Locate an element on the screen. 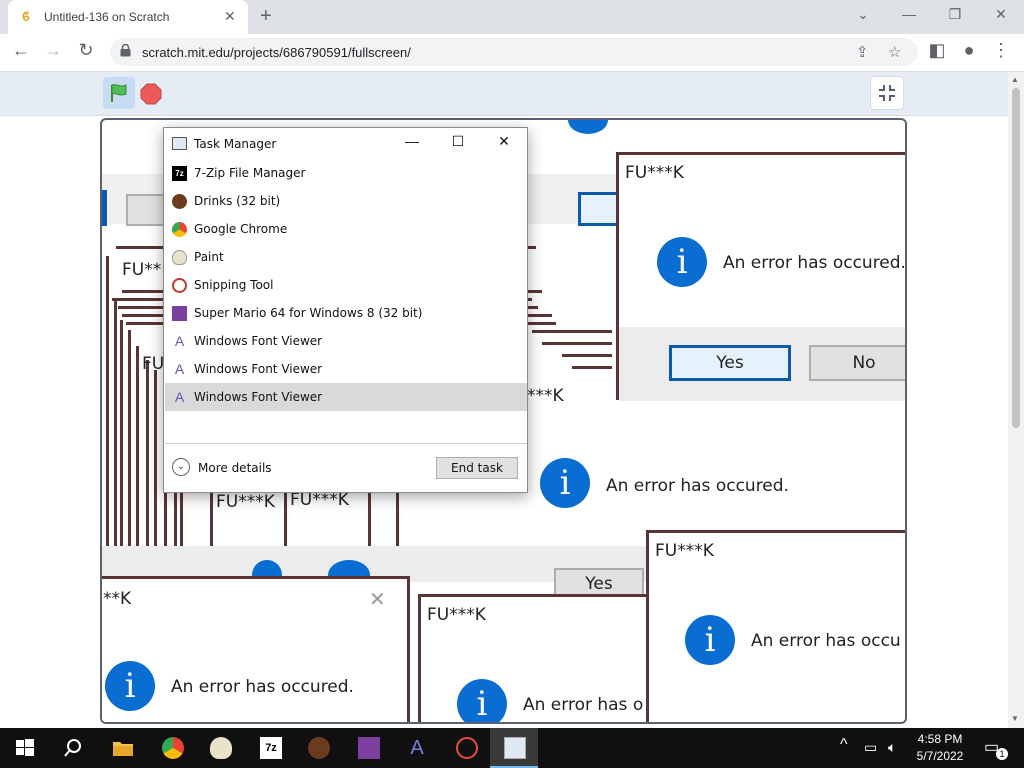  process-row: Drinks (32 bit) is located at coordinates (346, 201).